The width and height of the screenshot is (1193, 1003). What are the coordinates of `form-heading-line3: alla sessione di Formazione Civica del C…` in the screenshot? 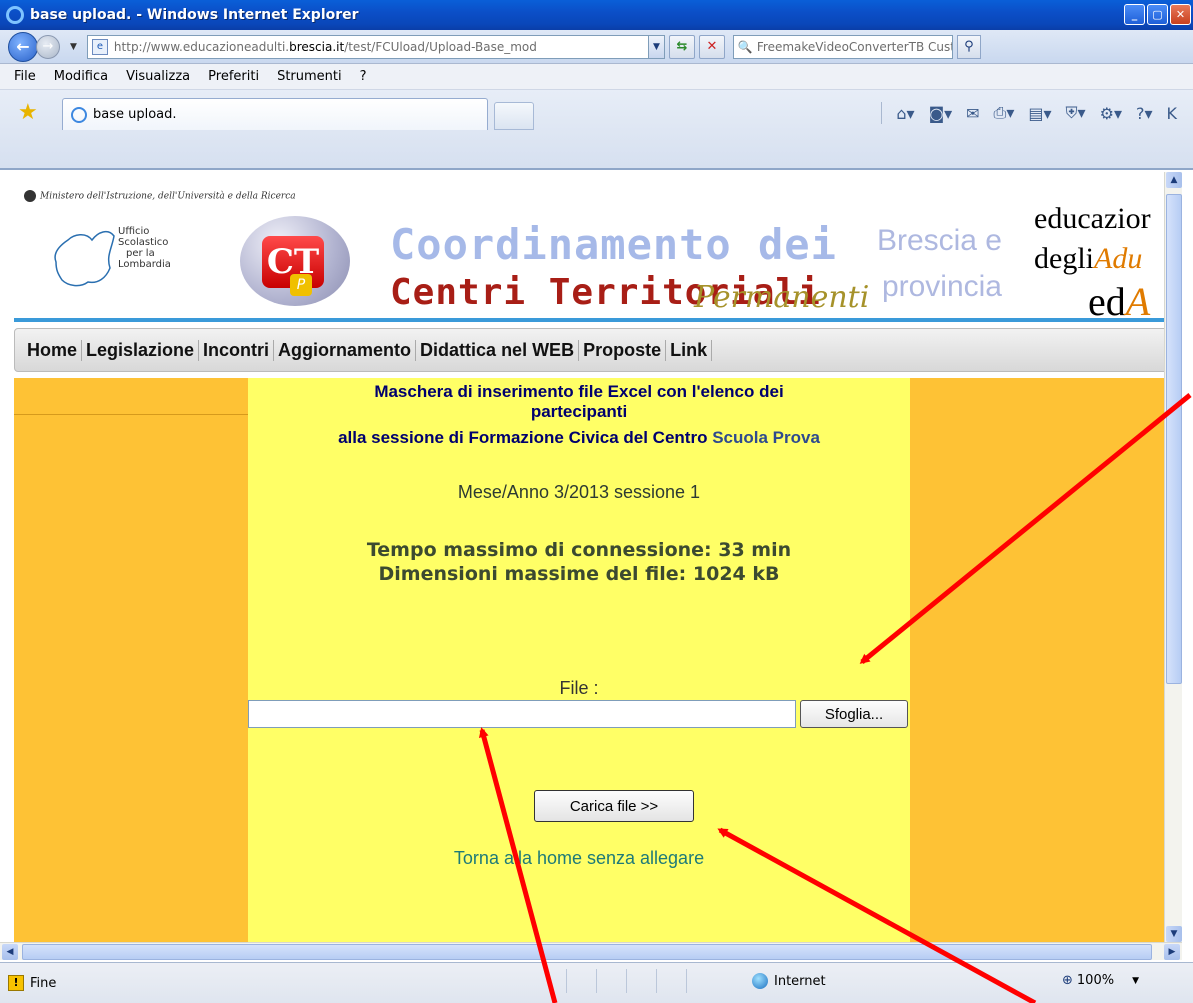 It's located at (579, 438).